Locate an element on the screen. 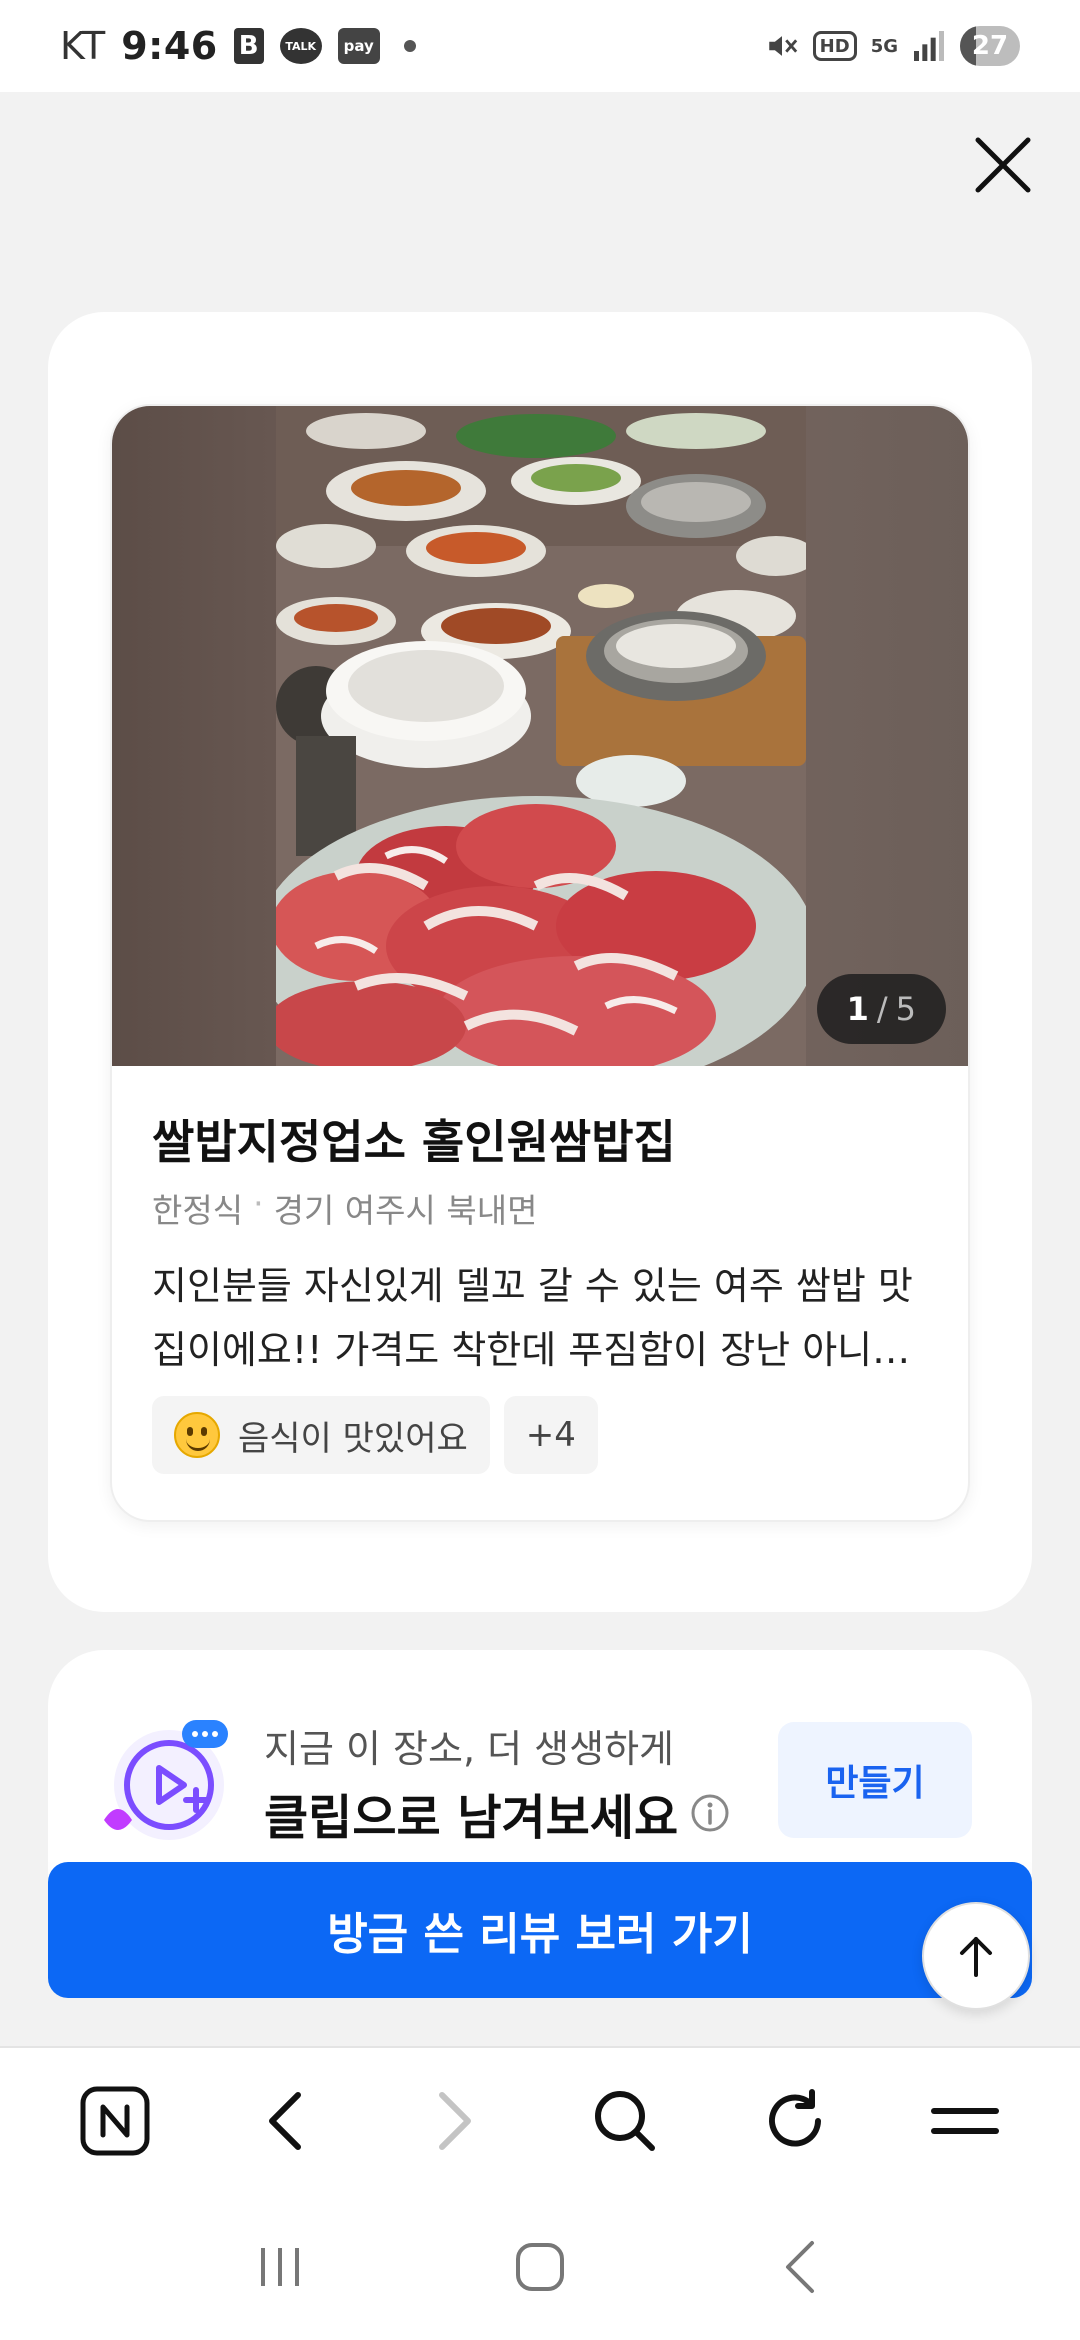  search-icon is located at coordinates (625, 2121).